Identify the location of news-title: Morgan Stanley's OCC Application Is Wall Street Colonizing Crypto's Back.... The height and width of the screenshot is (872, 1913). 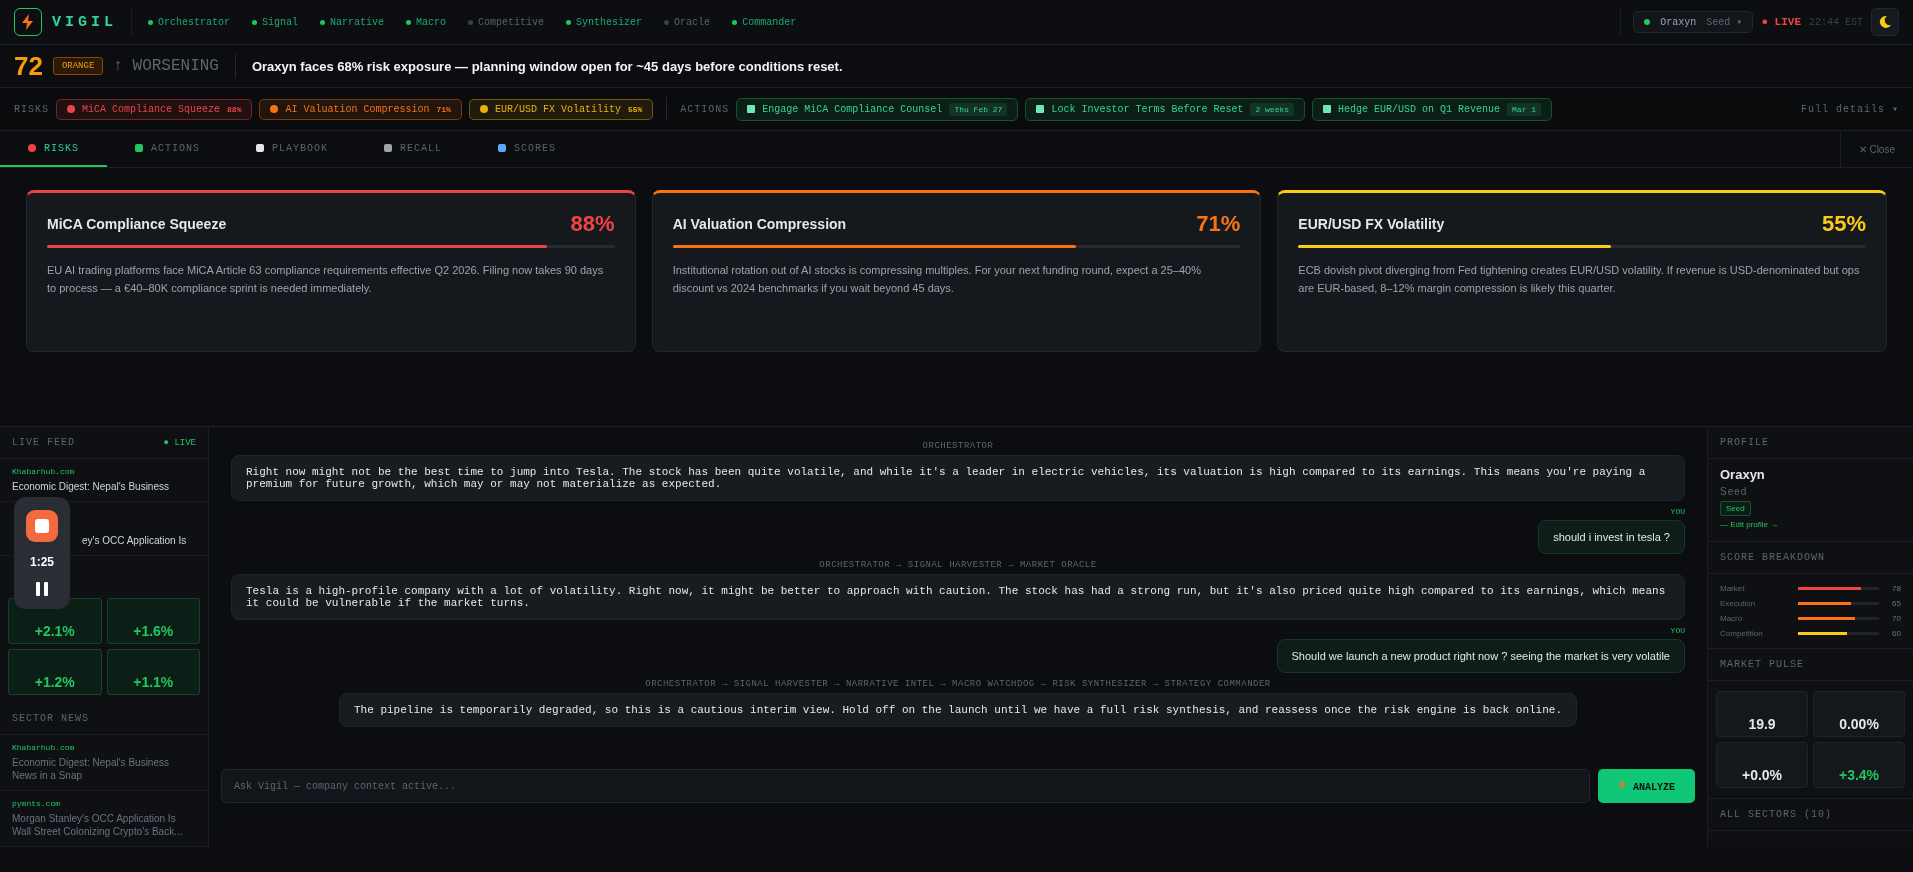
(98, 825).